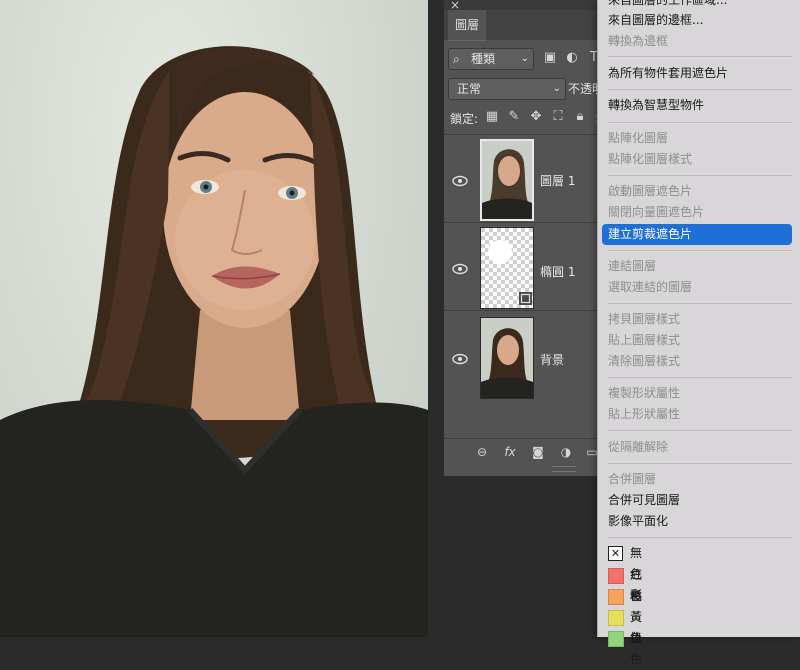  Describe the element at coordinates (514, 117) in the screenshot. I see `lock-image-pixels-icon: ✎` at that location.